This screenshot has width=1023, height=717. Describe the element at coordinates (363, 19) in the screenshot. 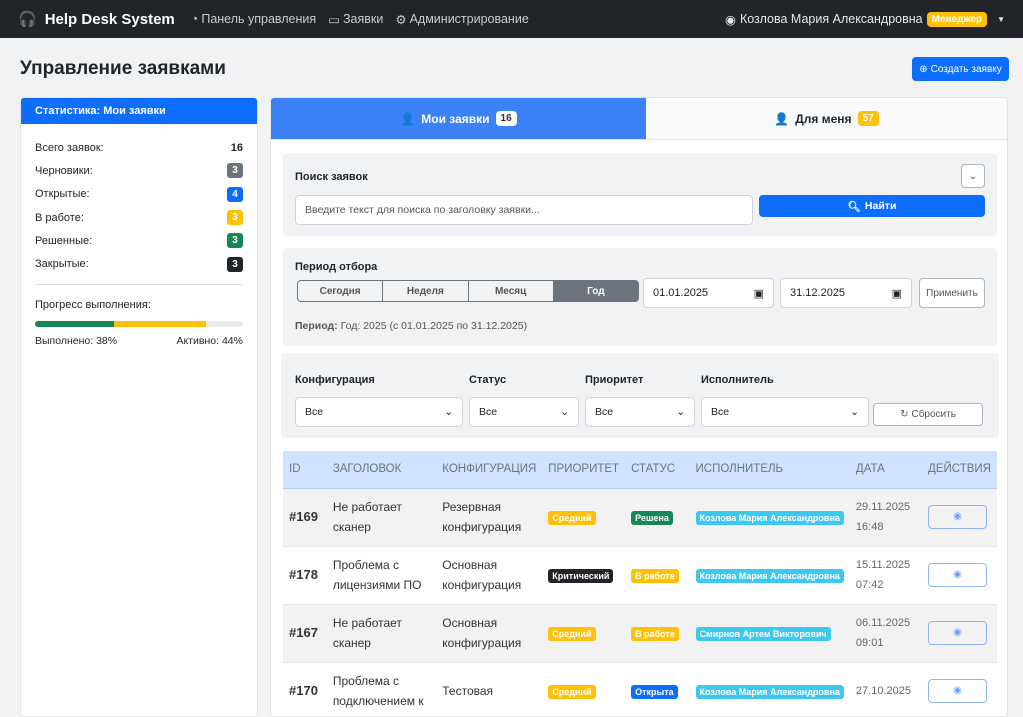

I see `nav-label: Заявки` at that location.